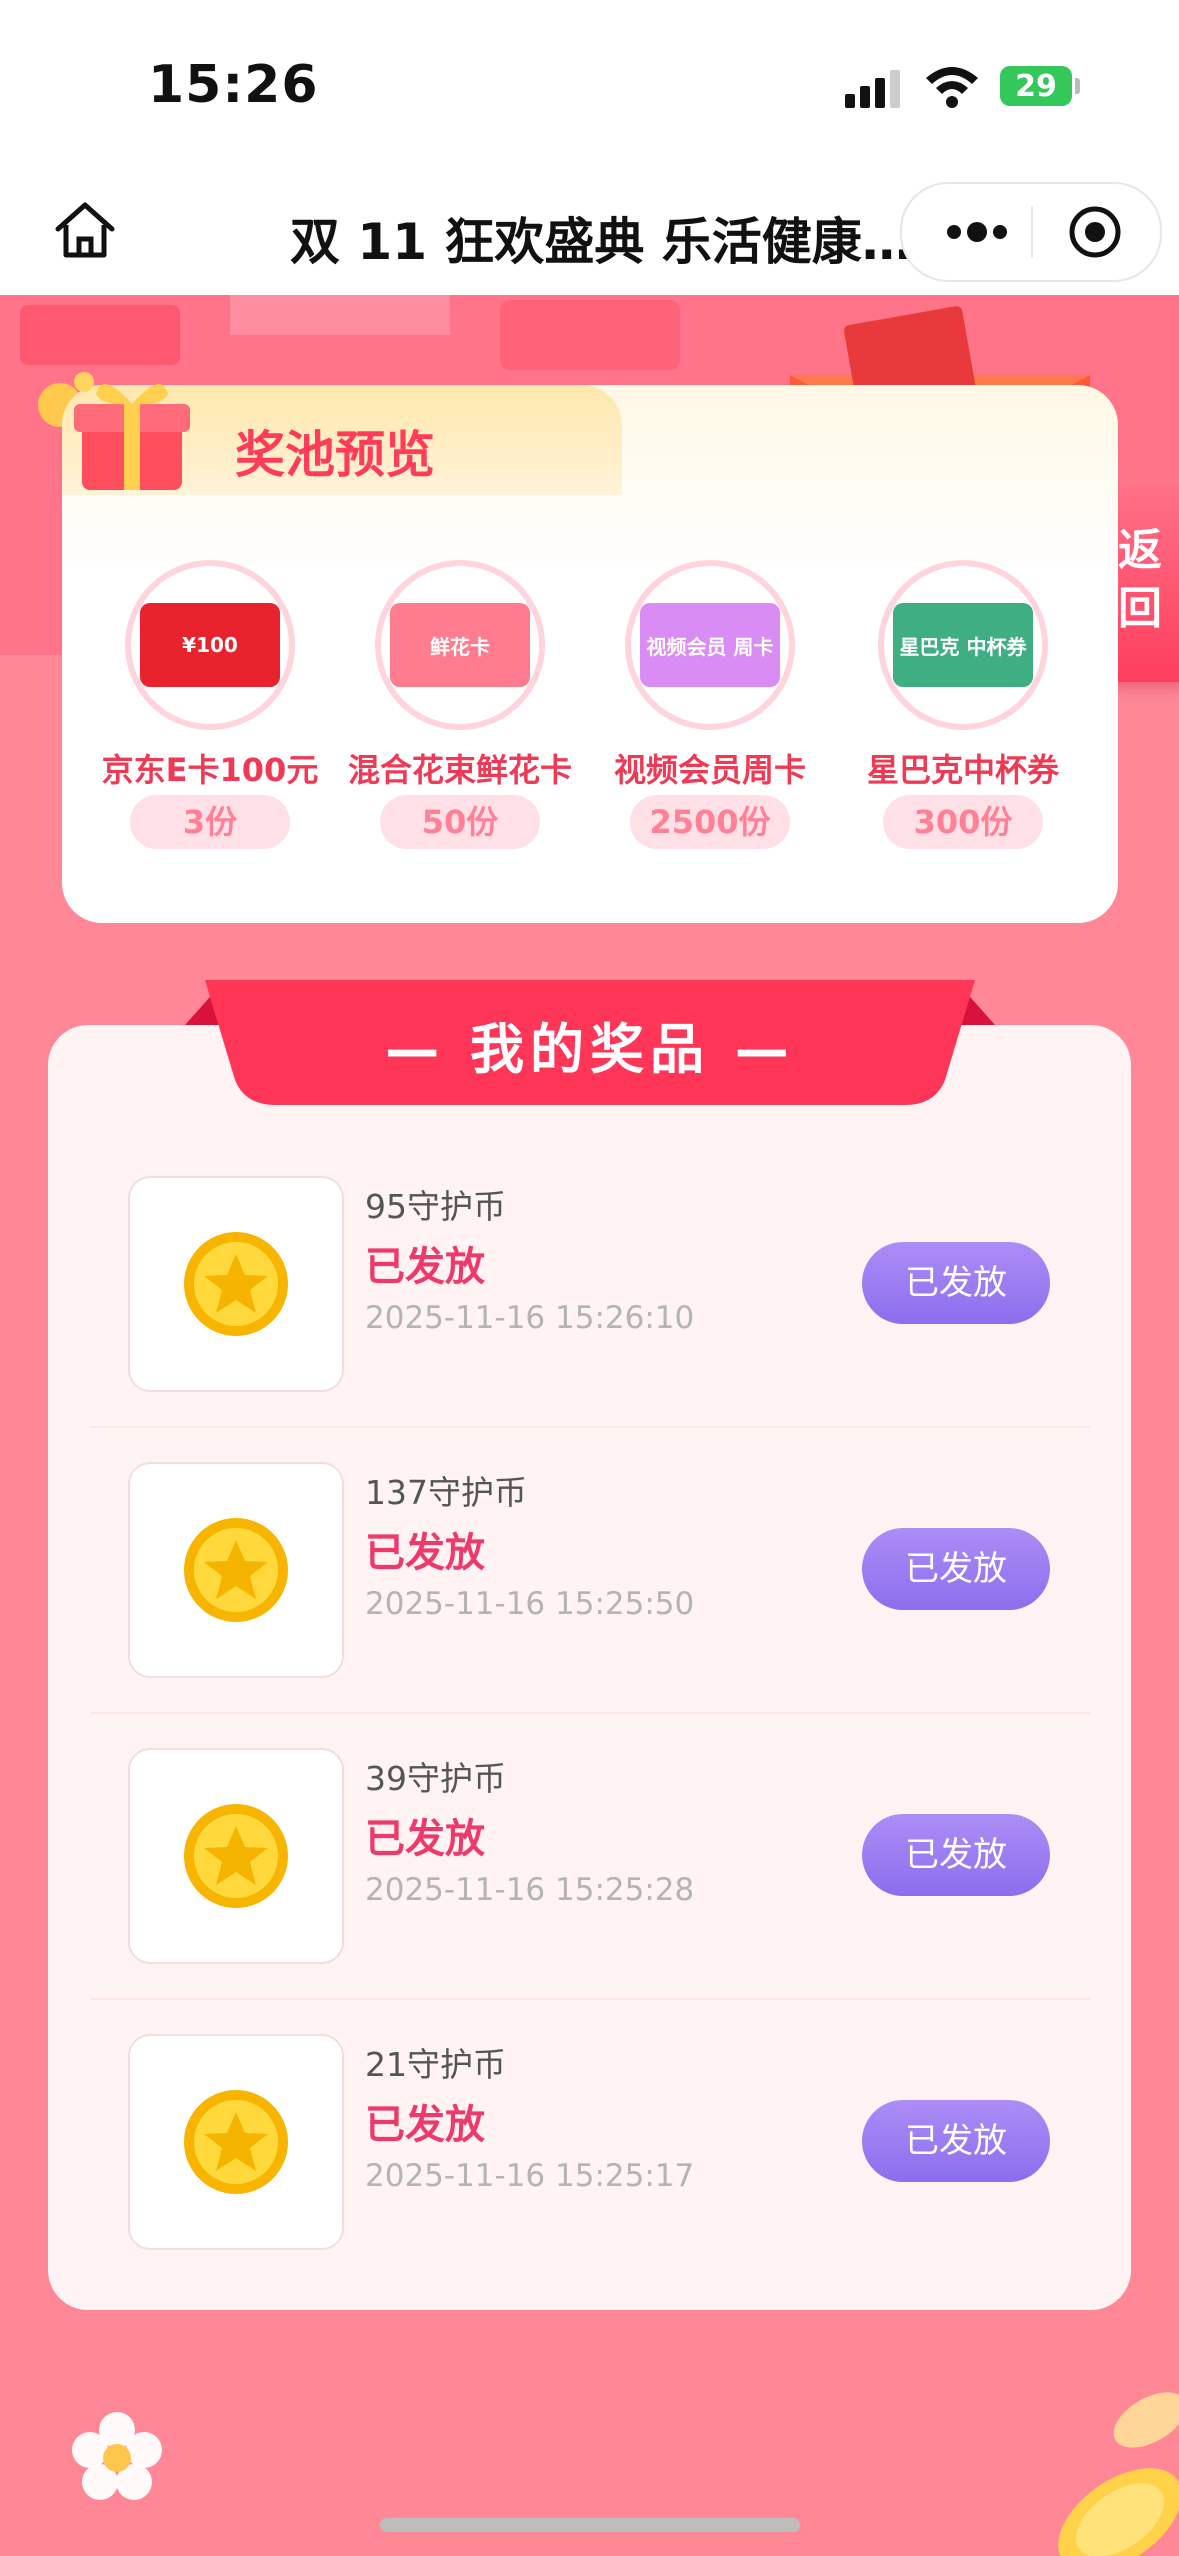 This screenshot has height=2556, width=1179. I want to click on prize-item-video-card: 视频会员 周卡 视频会员周卡 2500份, so click(710, 710).